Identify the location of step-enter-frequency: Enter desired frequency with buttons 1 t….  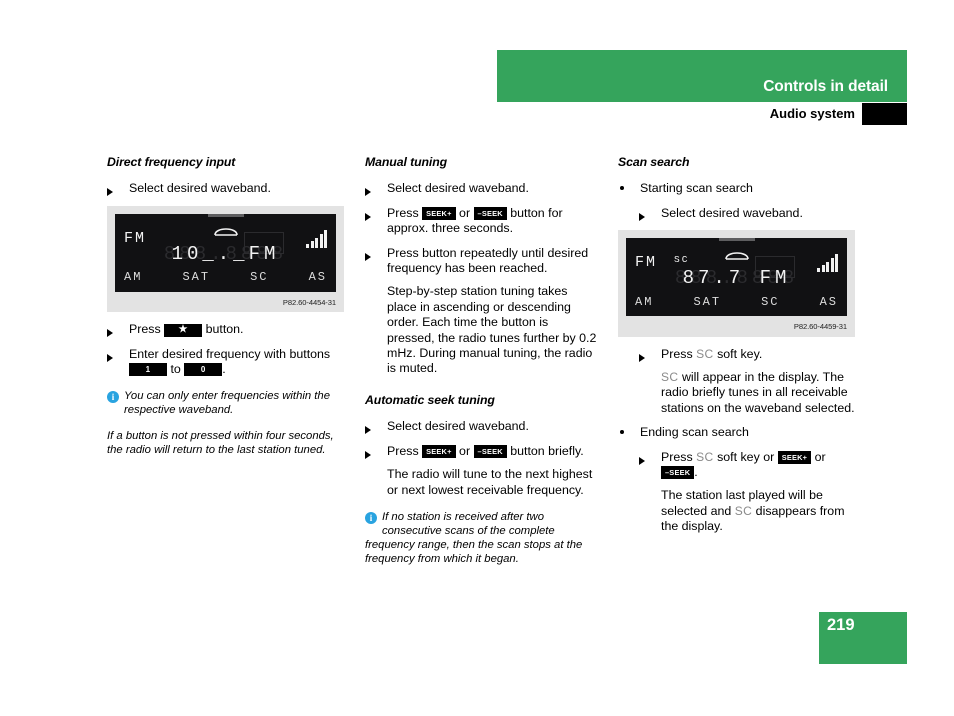
(227, 362).